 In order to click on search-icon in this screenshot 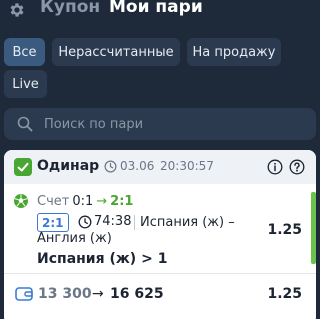, I will do `click(25, 124)`.